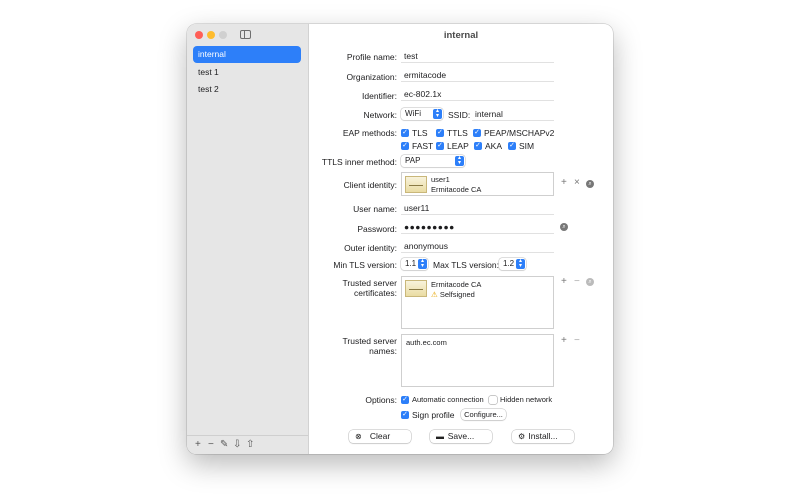 This screenshot has width=800, height=500. What do you see at coordinates (359, 162) in the screenshot?
I see `ttls-inner-method-label: TTLS inner method:` at bounding box center [359, 162].